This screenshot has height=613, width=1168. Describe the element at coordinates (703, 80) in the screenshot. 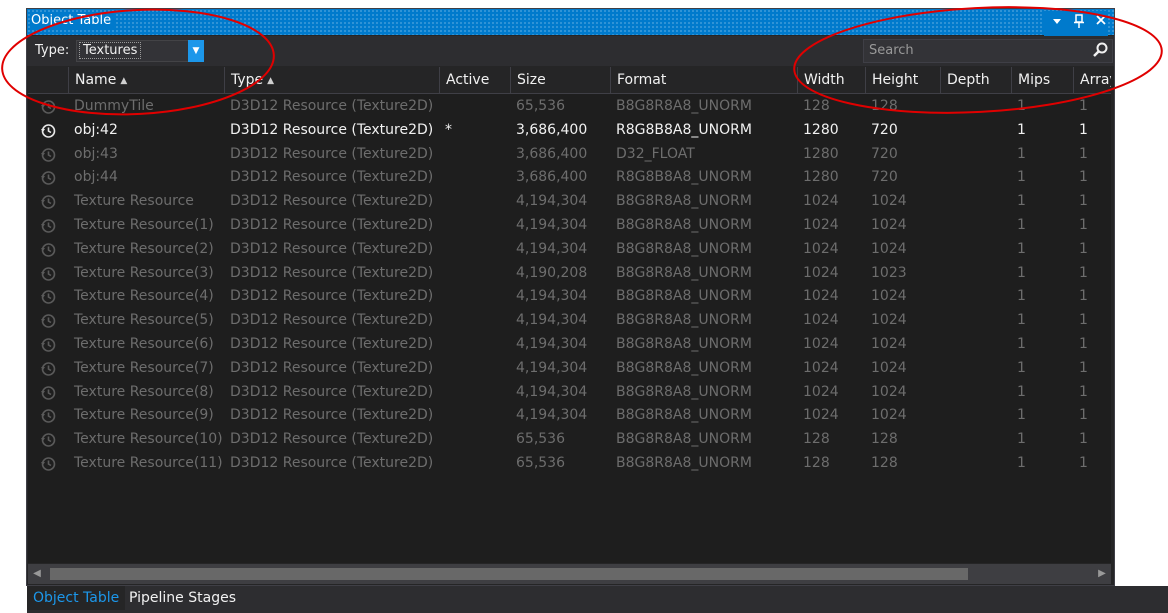

I see `column-header-format: Format` at that location.